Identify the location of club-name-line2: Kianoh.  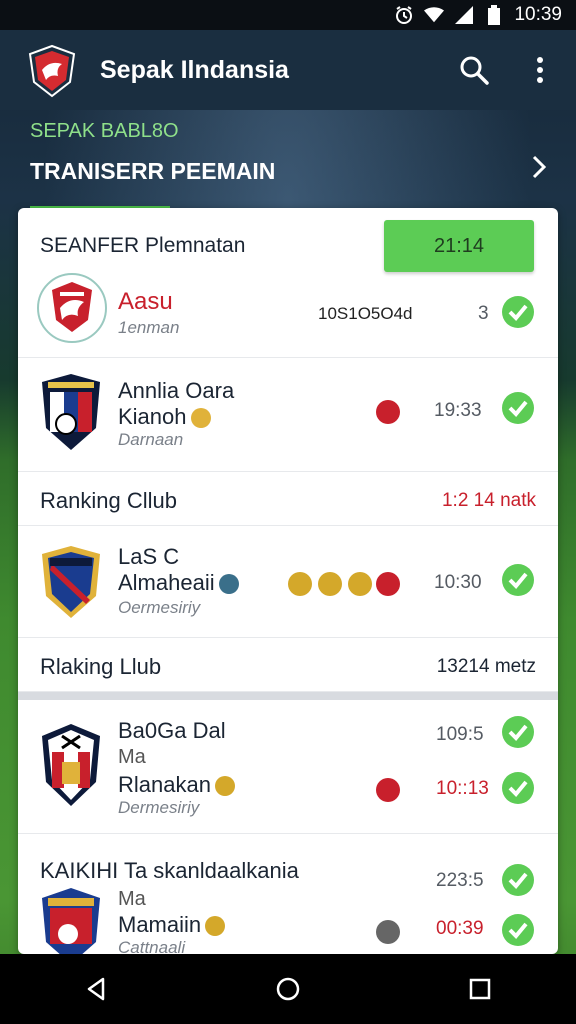
(164, 417).